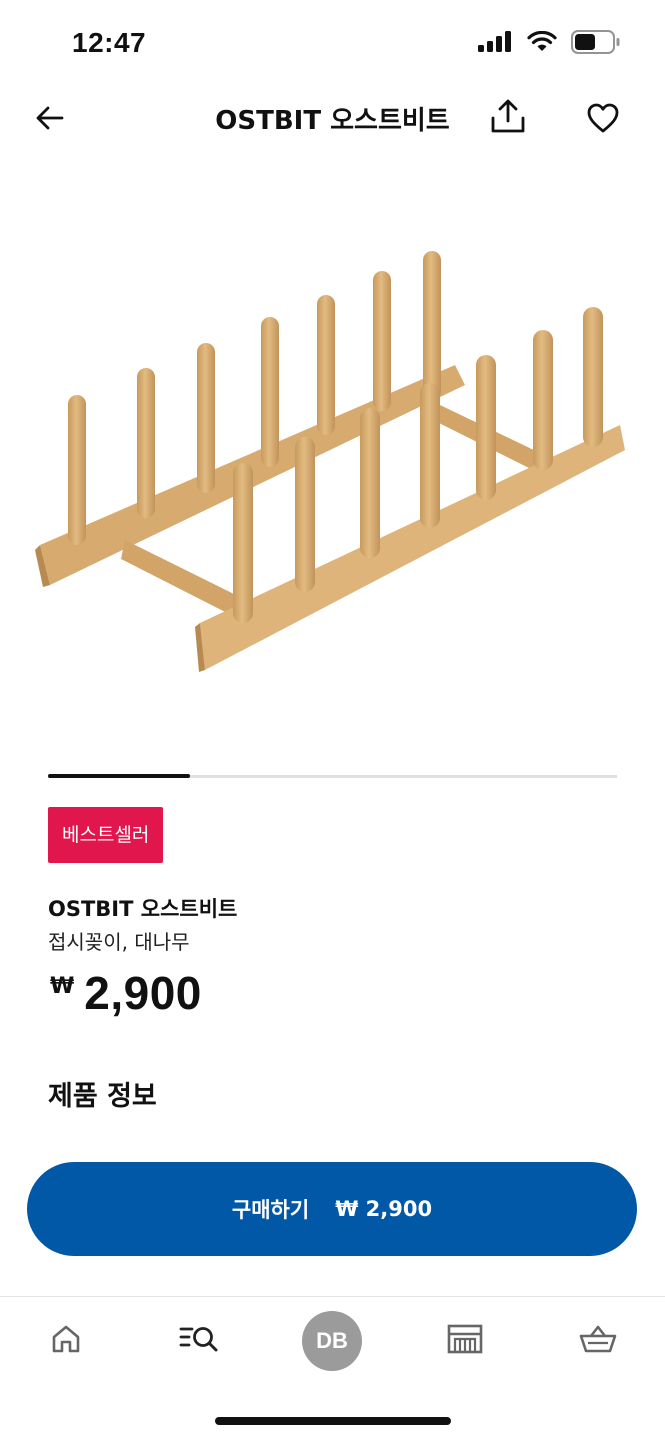 The image size is (665, 1441). What do you see at coordinates (143, 993) in the screenshot?
I see `price-value: 2,900` at bounding box center [143, 993].